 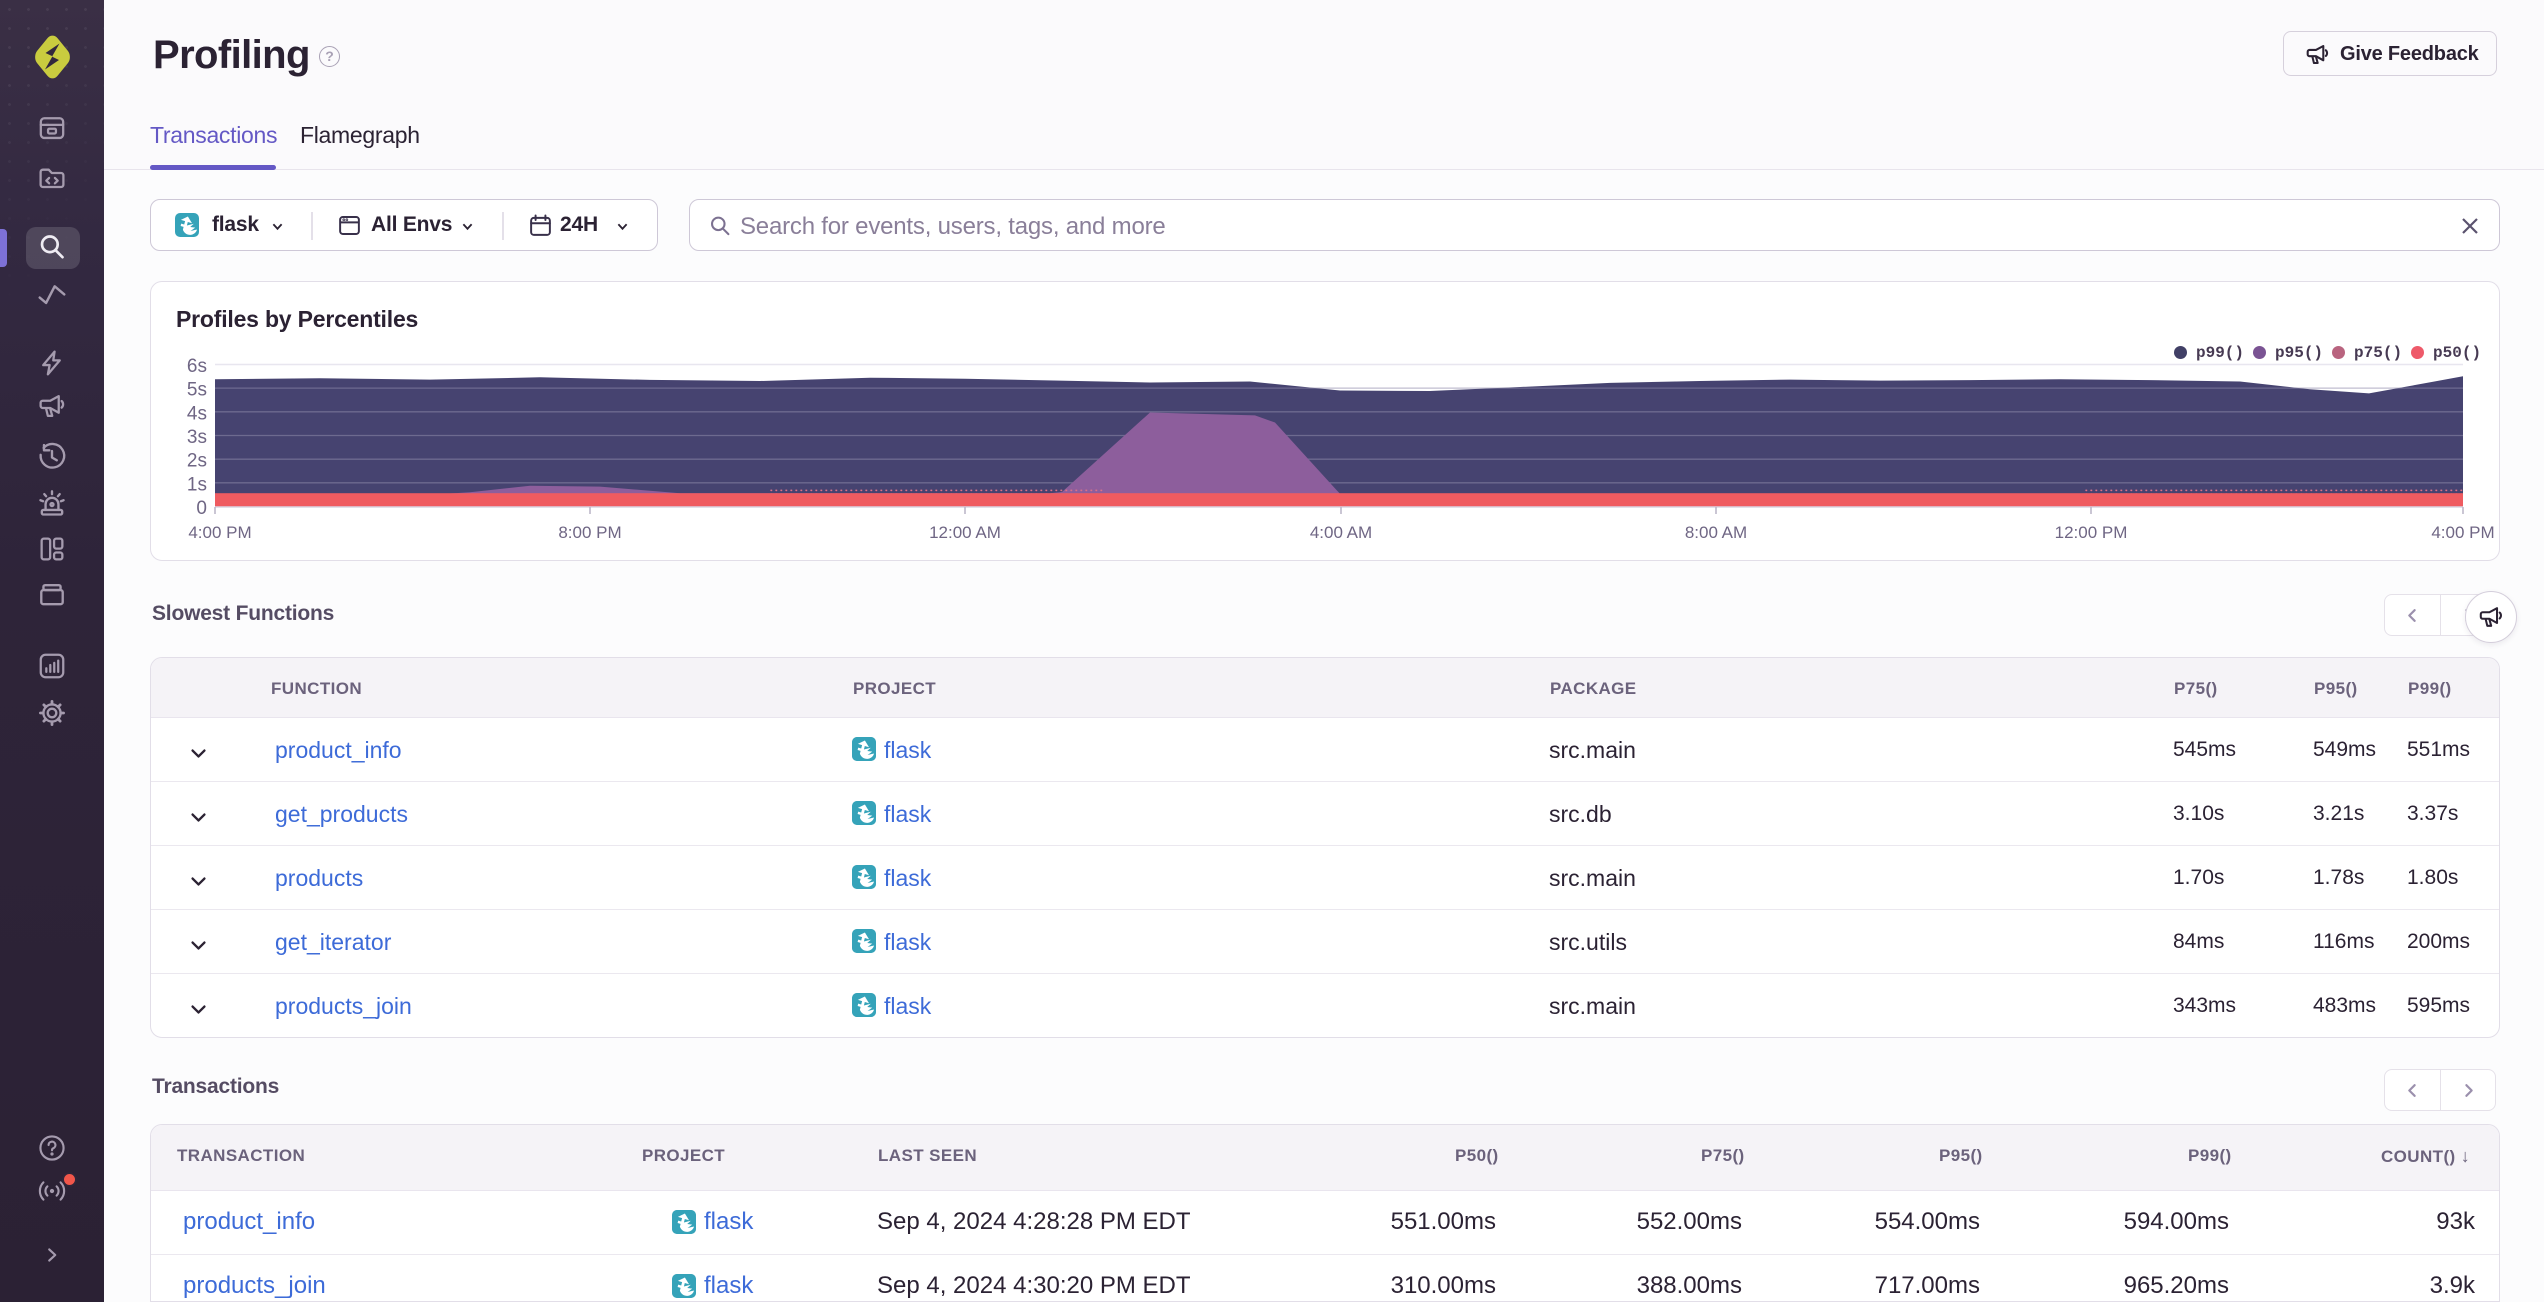 What do you see at coordinates (197, 484) in the screenshot?
I see `svg-text: 1s` at bounding box center [197, 484].